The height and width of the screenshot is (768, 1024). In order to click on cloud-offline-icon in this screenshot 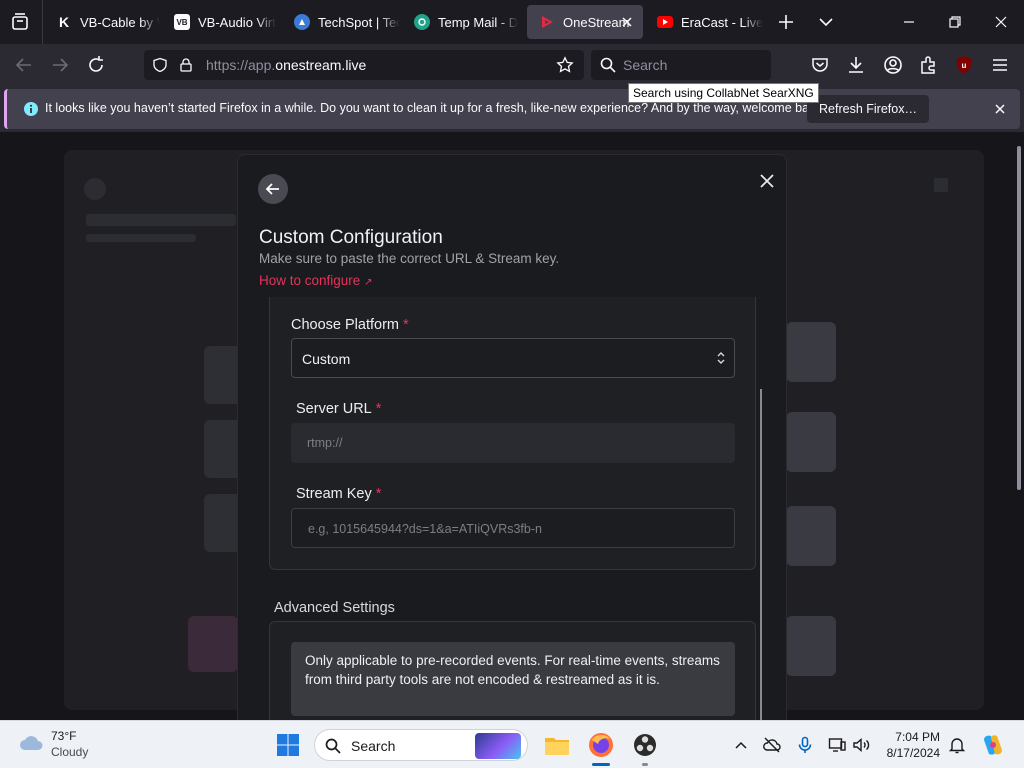, I will do `click(772, 745)`.